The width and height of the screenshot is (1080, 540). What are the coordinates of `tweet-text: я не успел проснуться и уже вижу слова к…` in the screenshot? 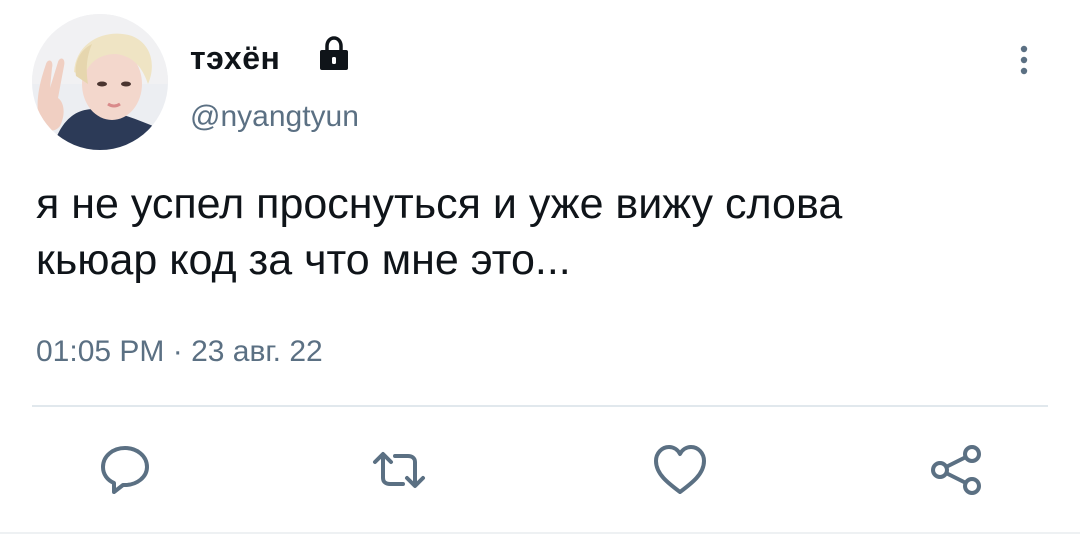 It's located at (439, 232).